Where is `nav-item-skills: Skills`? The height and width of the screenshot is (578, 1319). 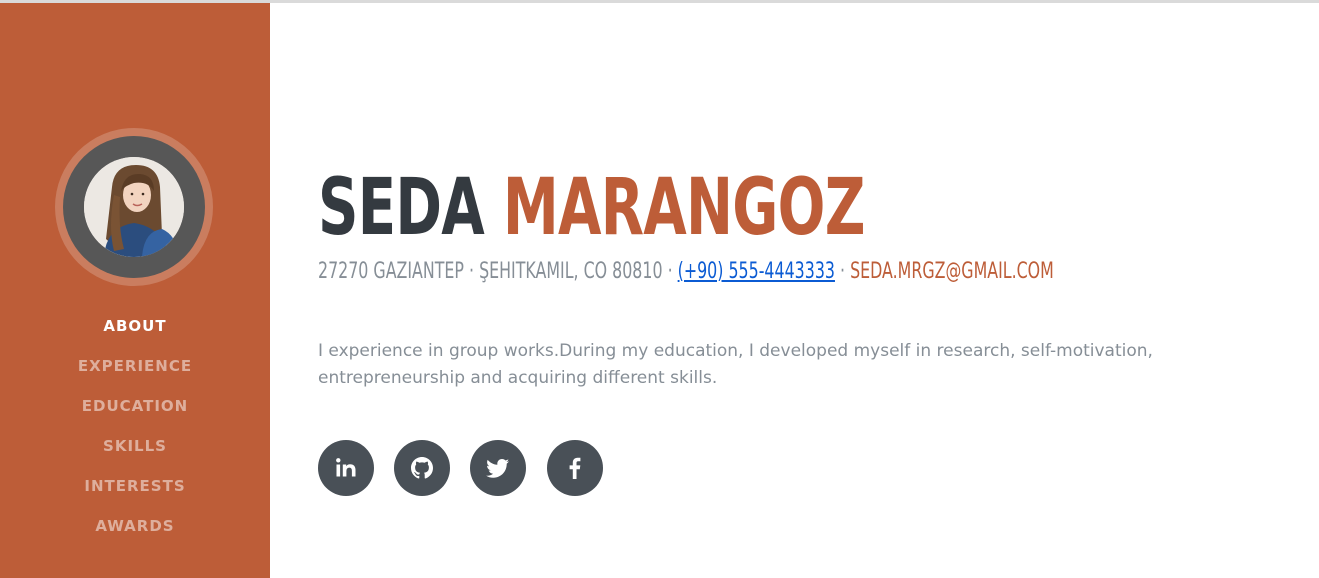
nav-item-skills: Skills is located at coordinates (135, 446).